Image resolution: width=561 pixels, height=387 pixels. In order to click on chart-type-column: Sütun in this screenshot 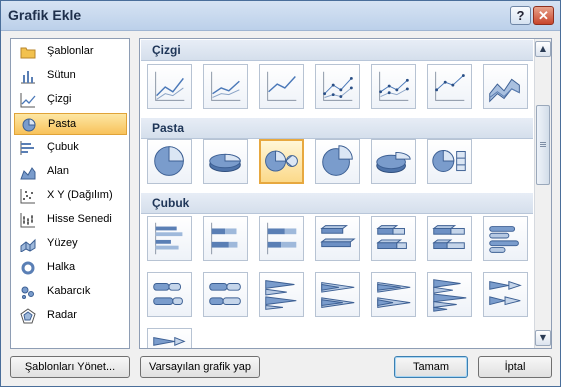, I will do `click(70, 76)`.